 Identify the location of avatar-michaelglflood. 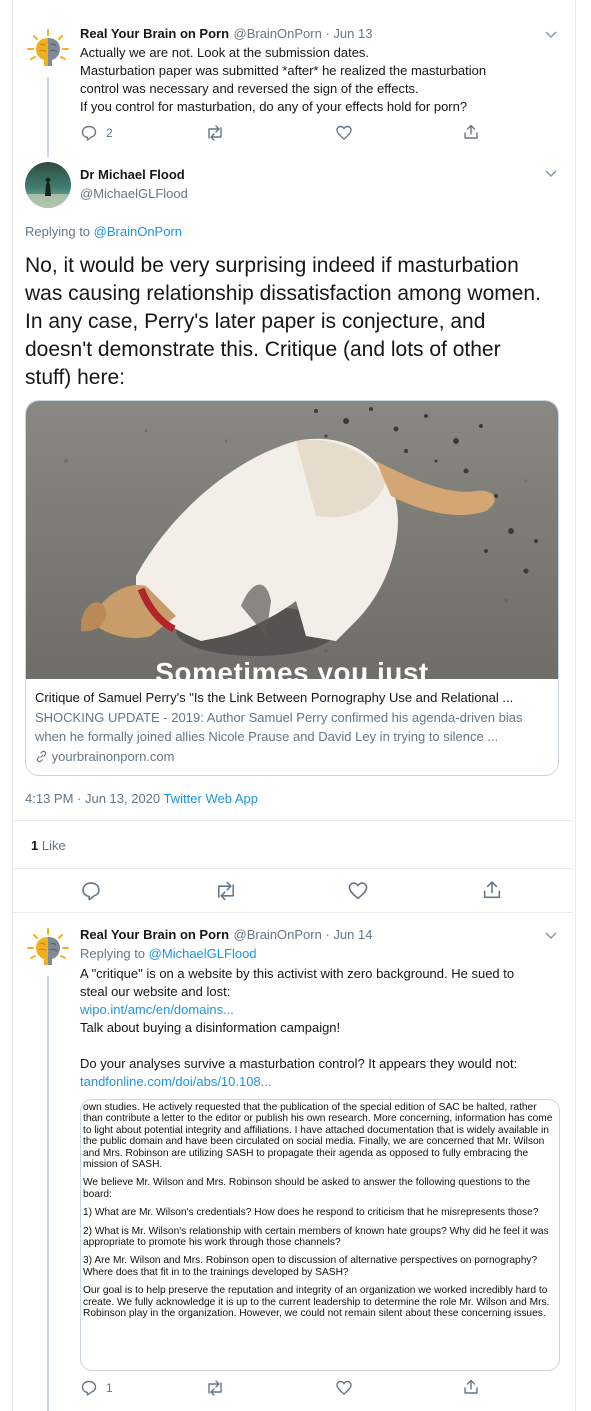
(48, 185).